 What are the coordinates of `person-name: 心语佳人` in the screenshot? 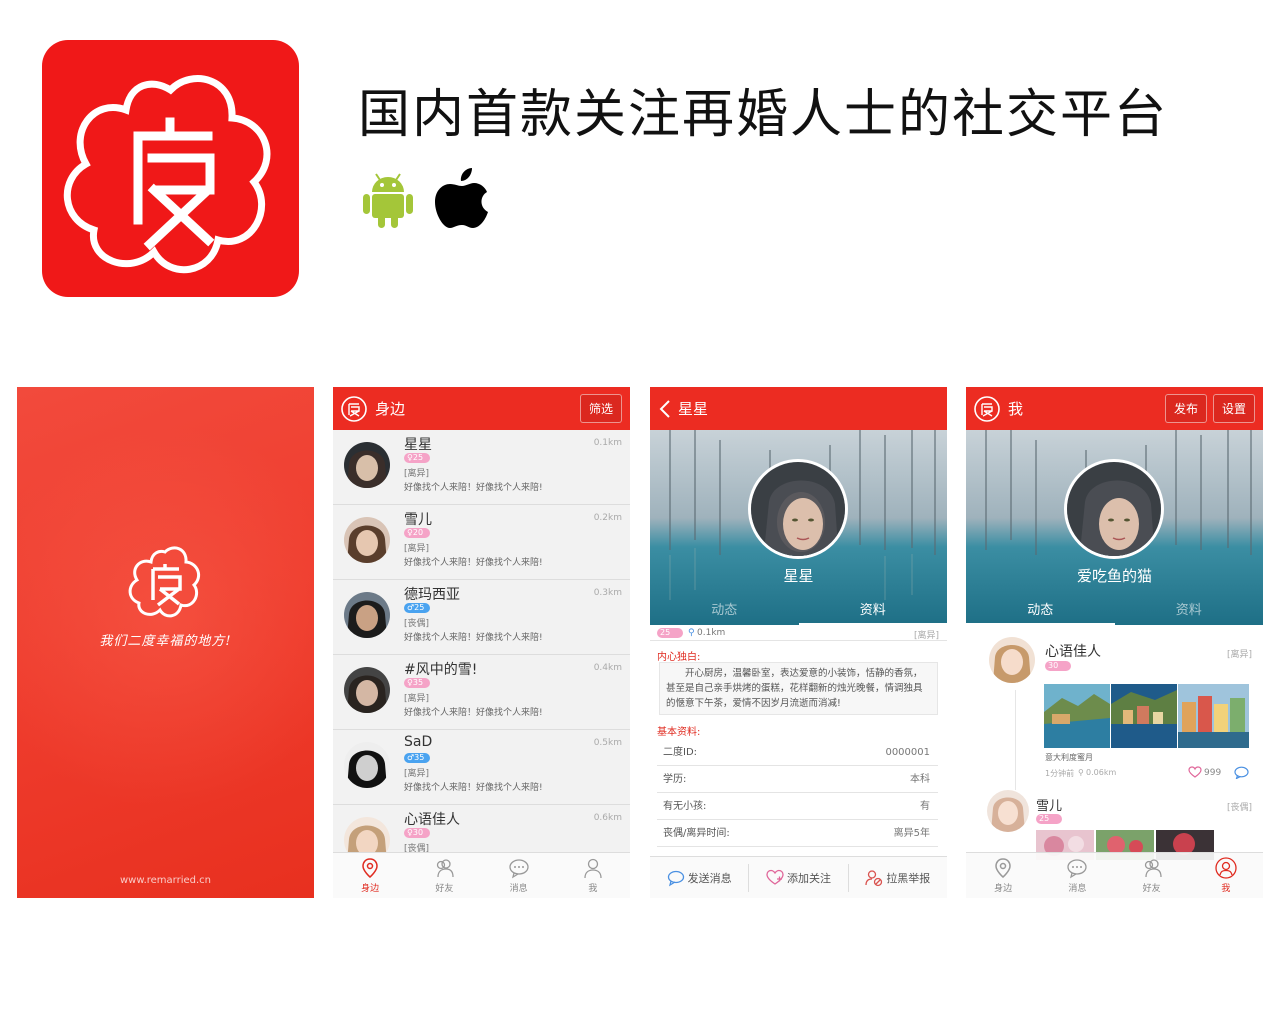 It's located at (432, 820).